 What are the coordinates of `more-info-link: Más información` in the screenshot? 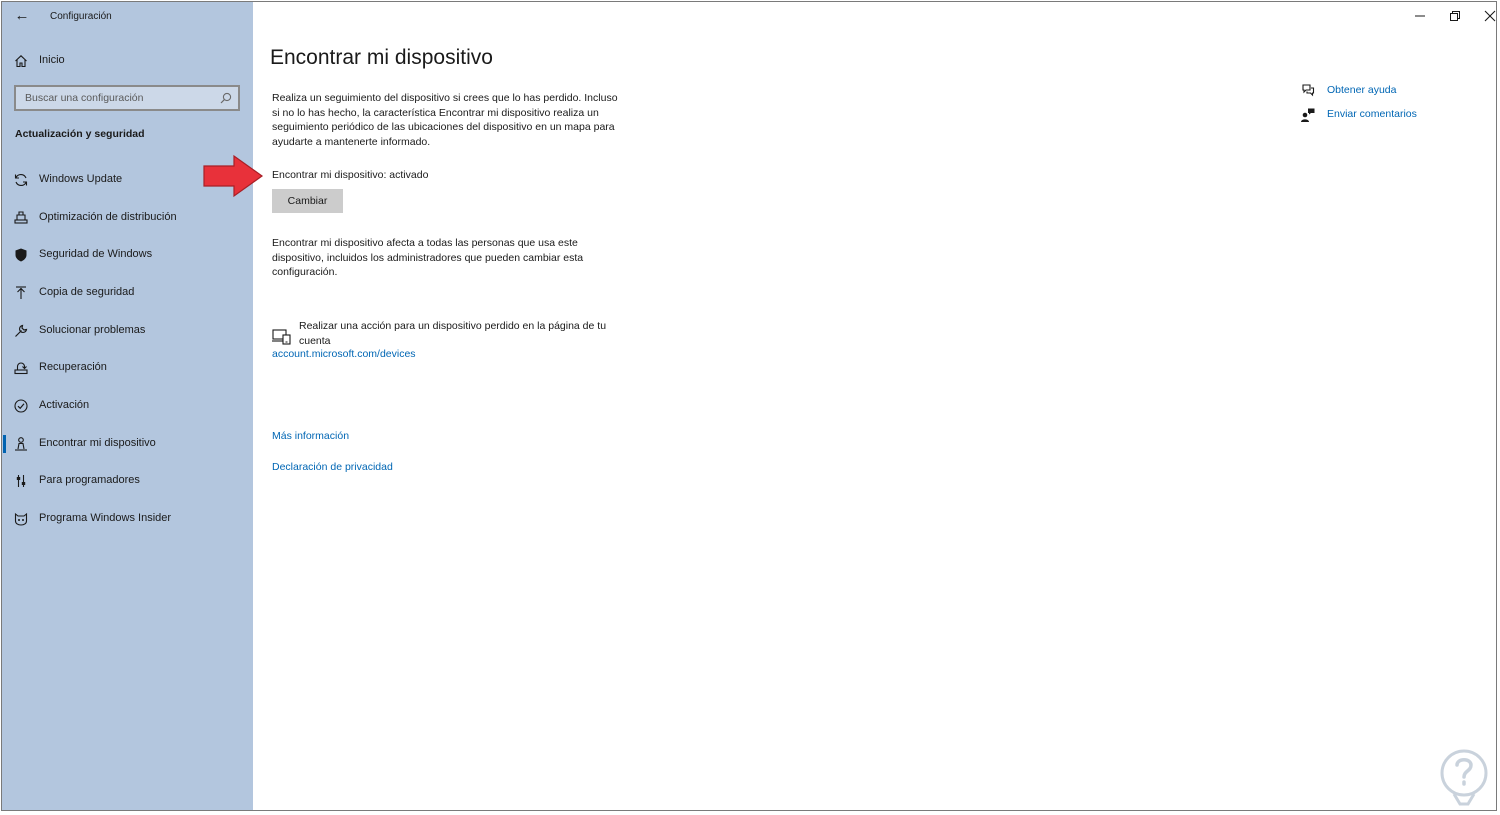 It's located at (310, 436).